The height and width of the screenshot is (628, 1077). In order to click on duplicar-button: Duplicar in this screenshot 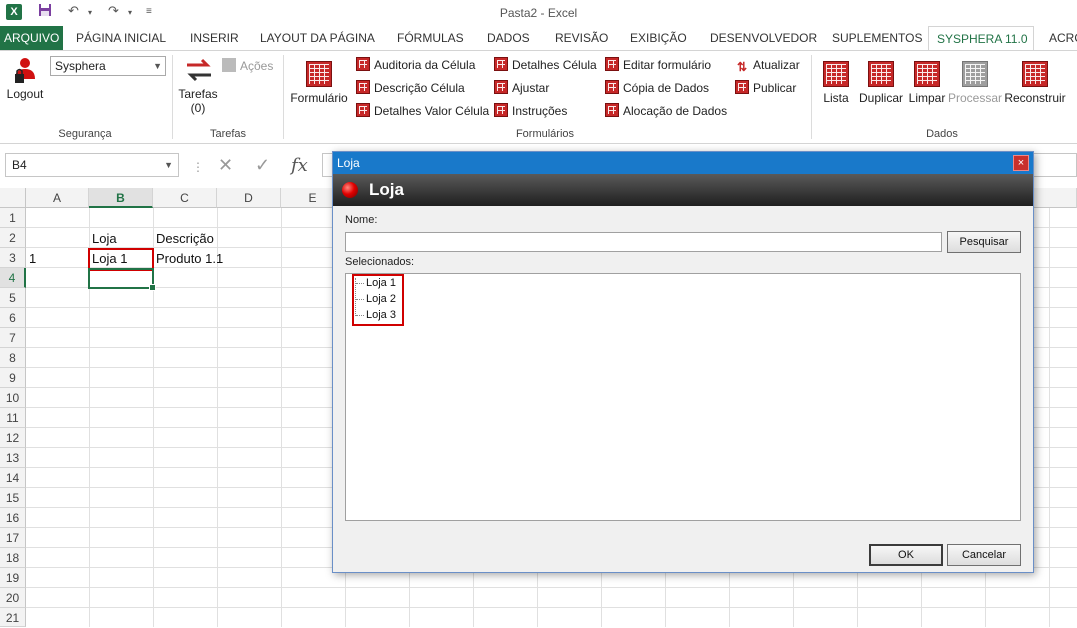, I will do `click(881, 83)`.